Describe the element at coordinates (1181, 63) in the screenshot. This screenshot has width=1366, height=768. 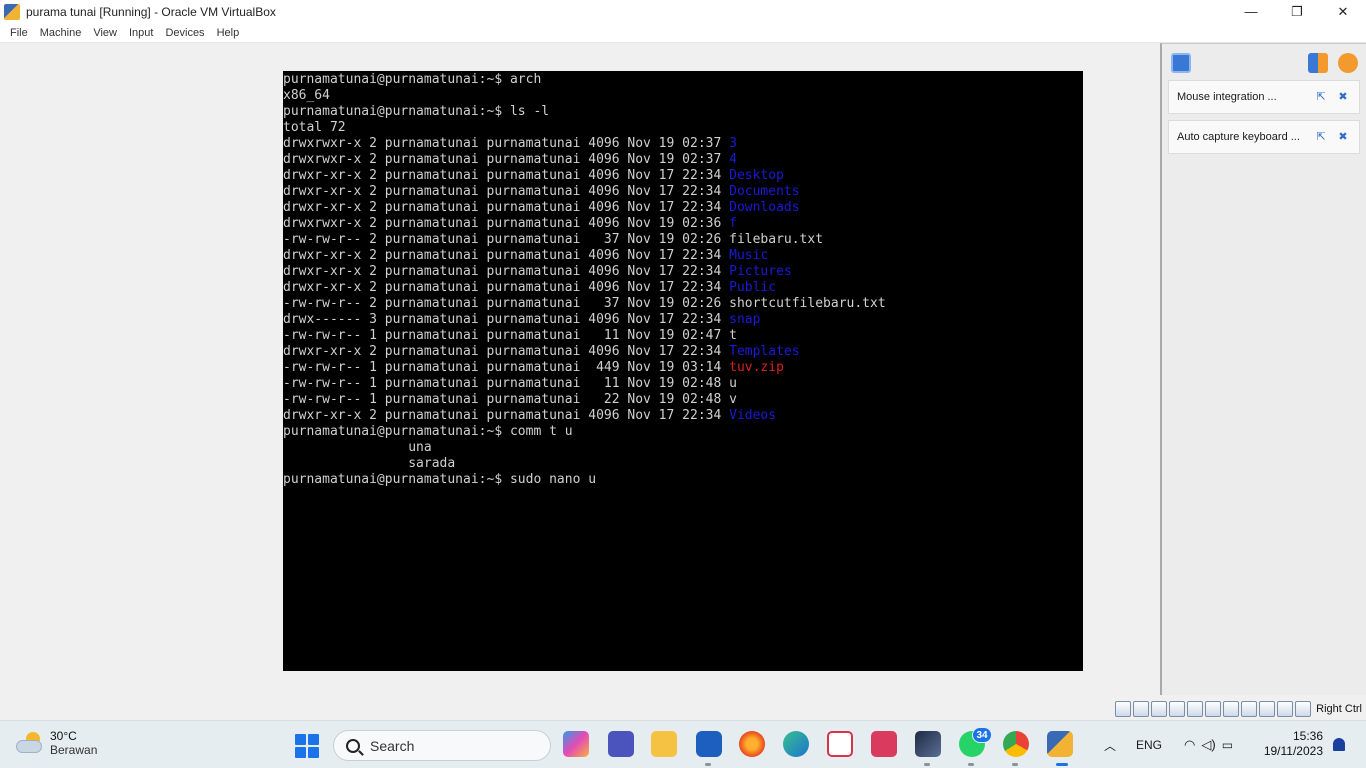
I see `notification-center-icon` at that location.